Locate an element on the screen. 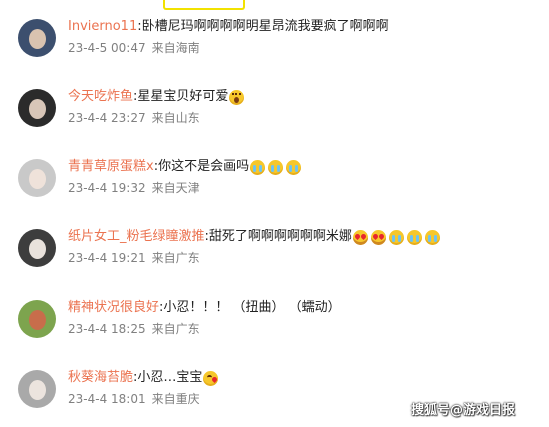 This screenshot has height=427, width=549. comment-location: 来自山东 is located at coordinates (175, 118).